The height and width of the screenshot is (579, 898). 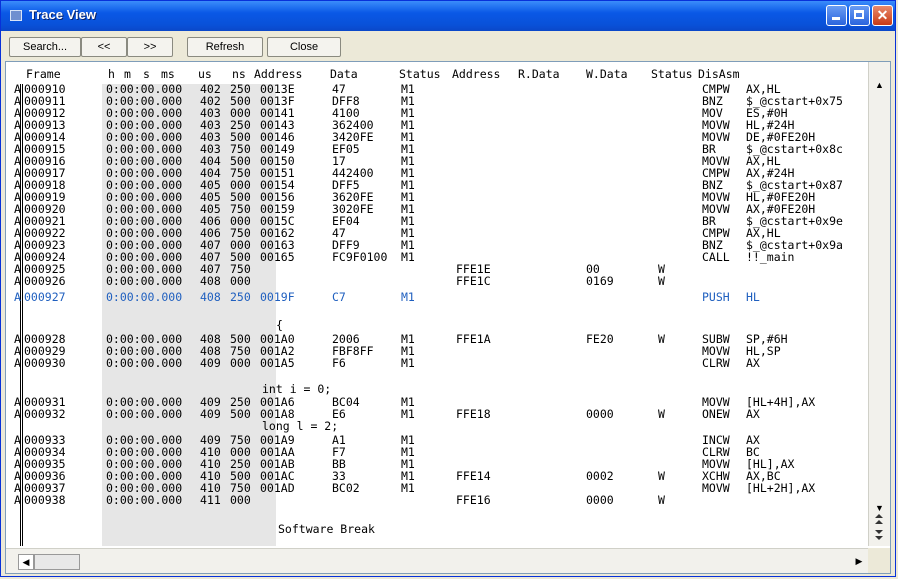 I want to click on table-row: A 000926 0:00:00.000 408 000 FFE1C 0169 W, so click(x=437, y=281).